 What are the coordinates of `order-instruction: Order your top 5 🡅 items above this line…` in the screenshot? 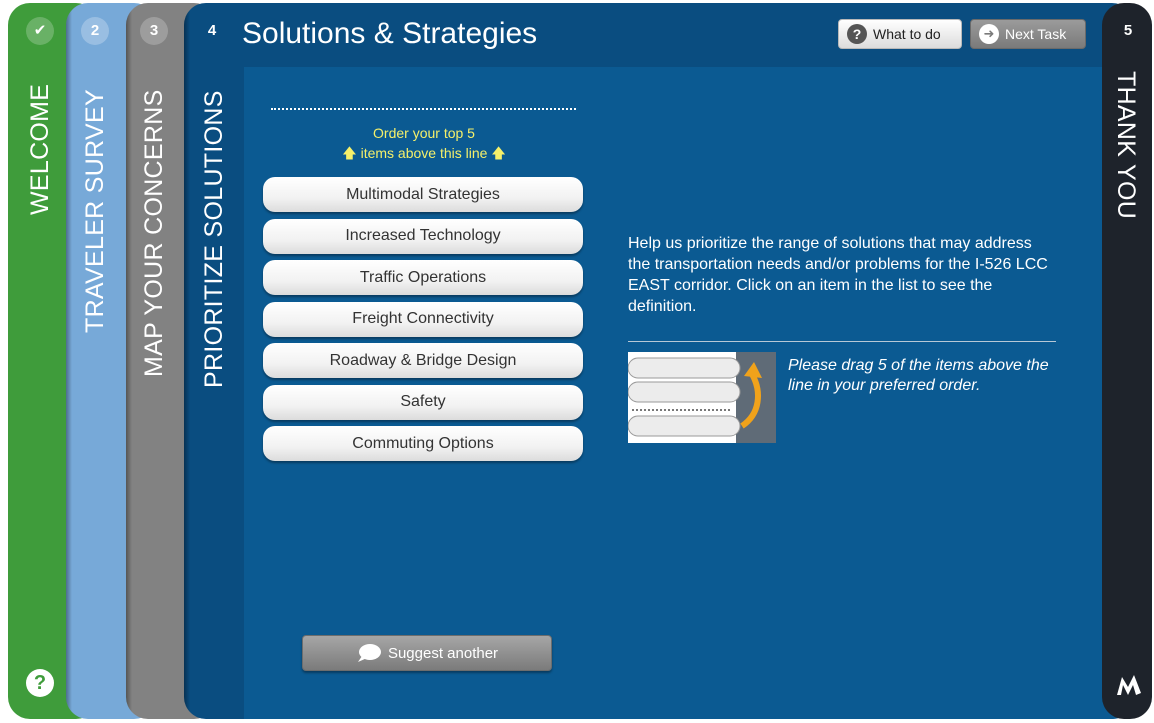 It's located at (424, 143).